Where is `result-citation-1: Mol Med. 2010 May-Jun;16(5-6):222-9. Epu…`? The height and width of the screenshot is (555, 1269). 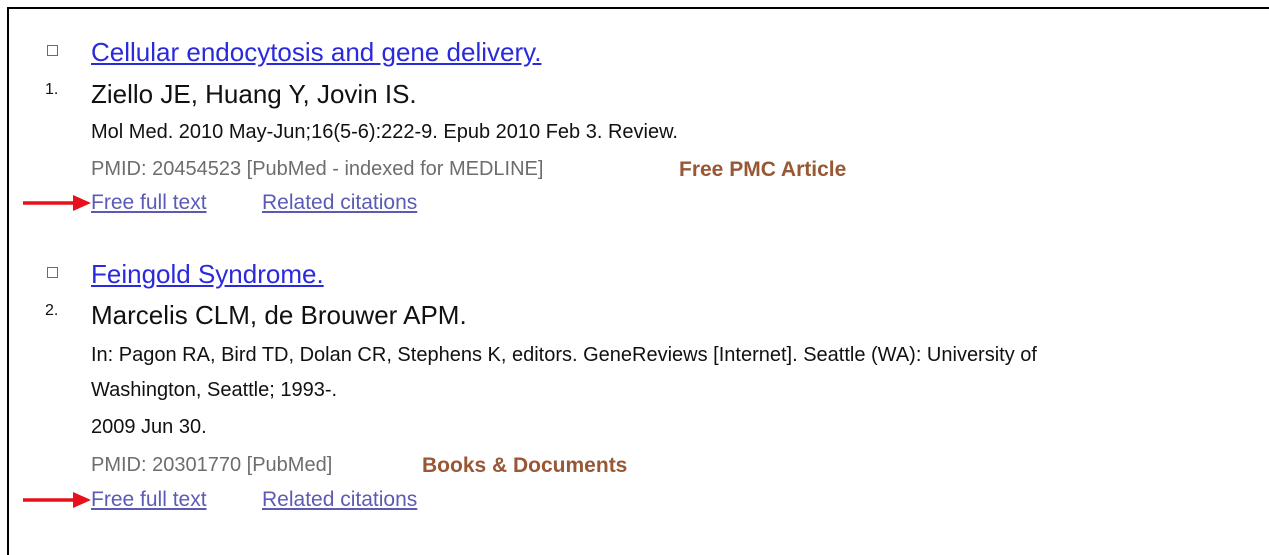 result-citation-1: Mol Med. 2010 May-Jun;16(5-6):222-9. Epu… is located at coordinates (384, 132).